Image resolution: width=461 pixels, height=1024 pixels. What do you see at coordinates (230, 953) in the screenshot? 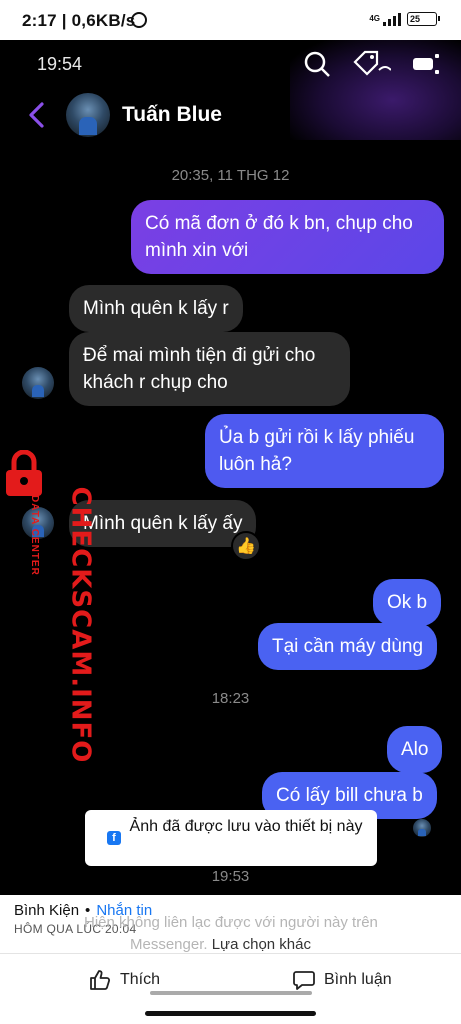
I see `divider` at bounding box center [230, 953].